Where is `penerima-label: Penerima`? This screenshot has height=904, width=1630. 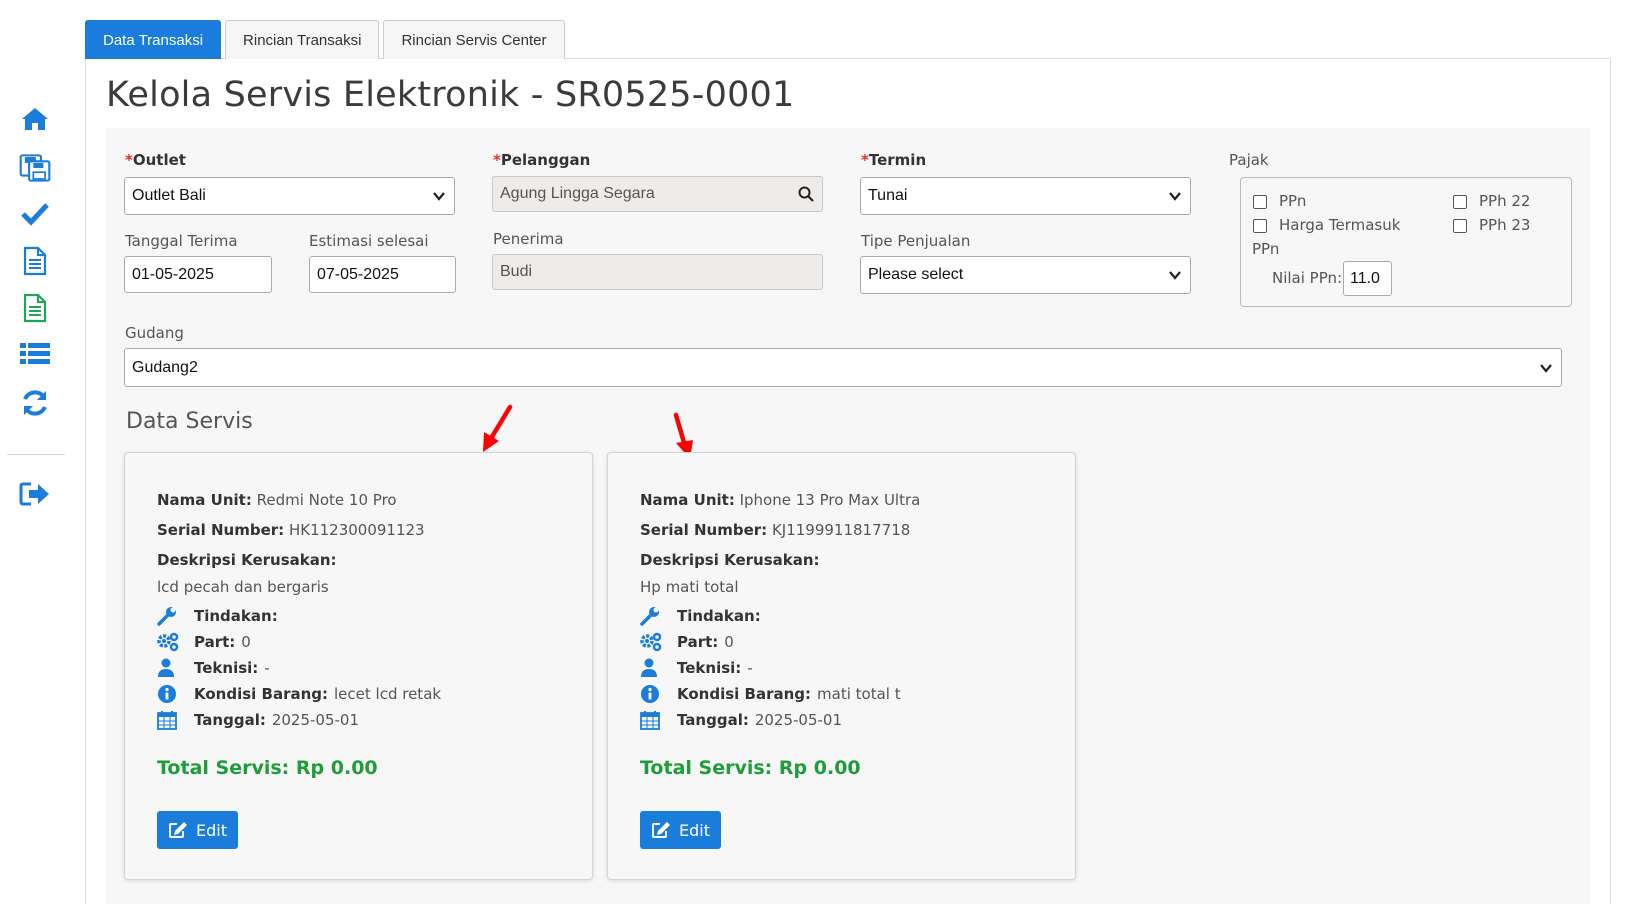 penerima-label: Penerima is located at coordinates (528, 239).